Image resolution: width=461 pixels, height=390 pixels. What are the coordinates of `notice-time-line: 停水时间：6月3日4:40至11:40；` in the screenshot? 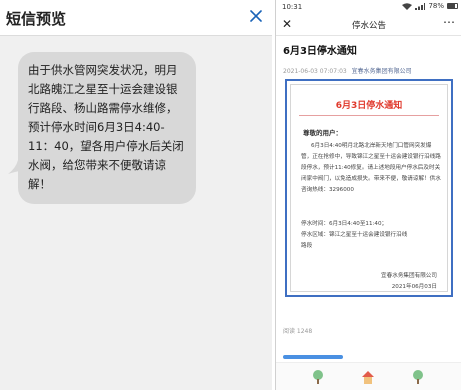 It's located at (344, 224).